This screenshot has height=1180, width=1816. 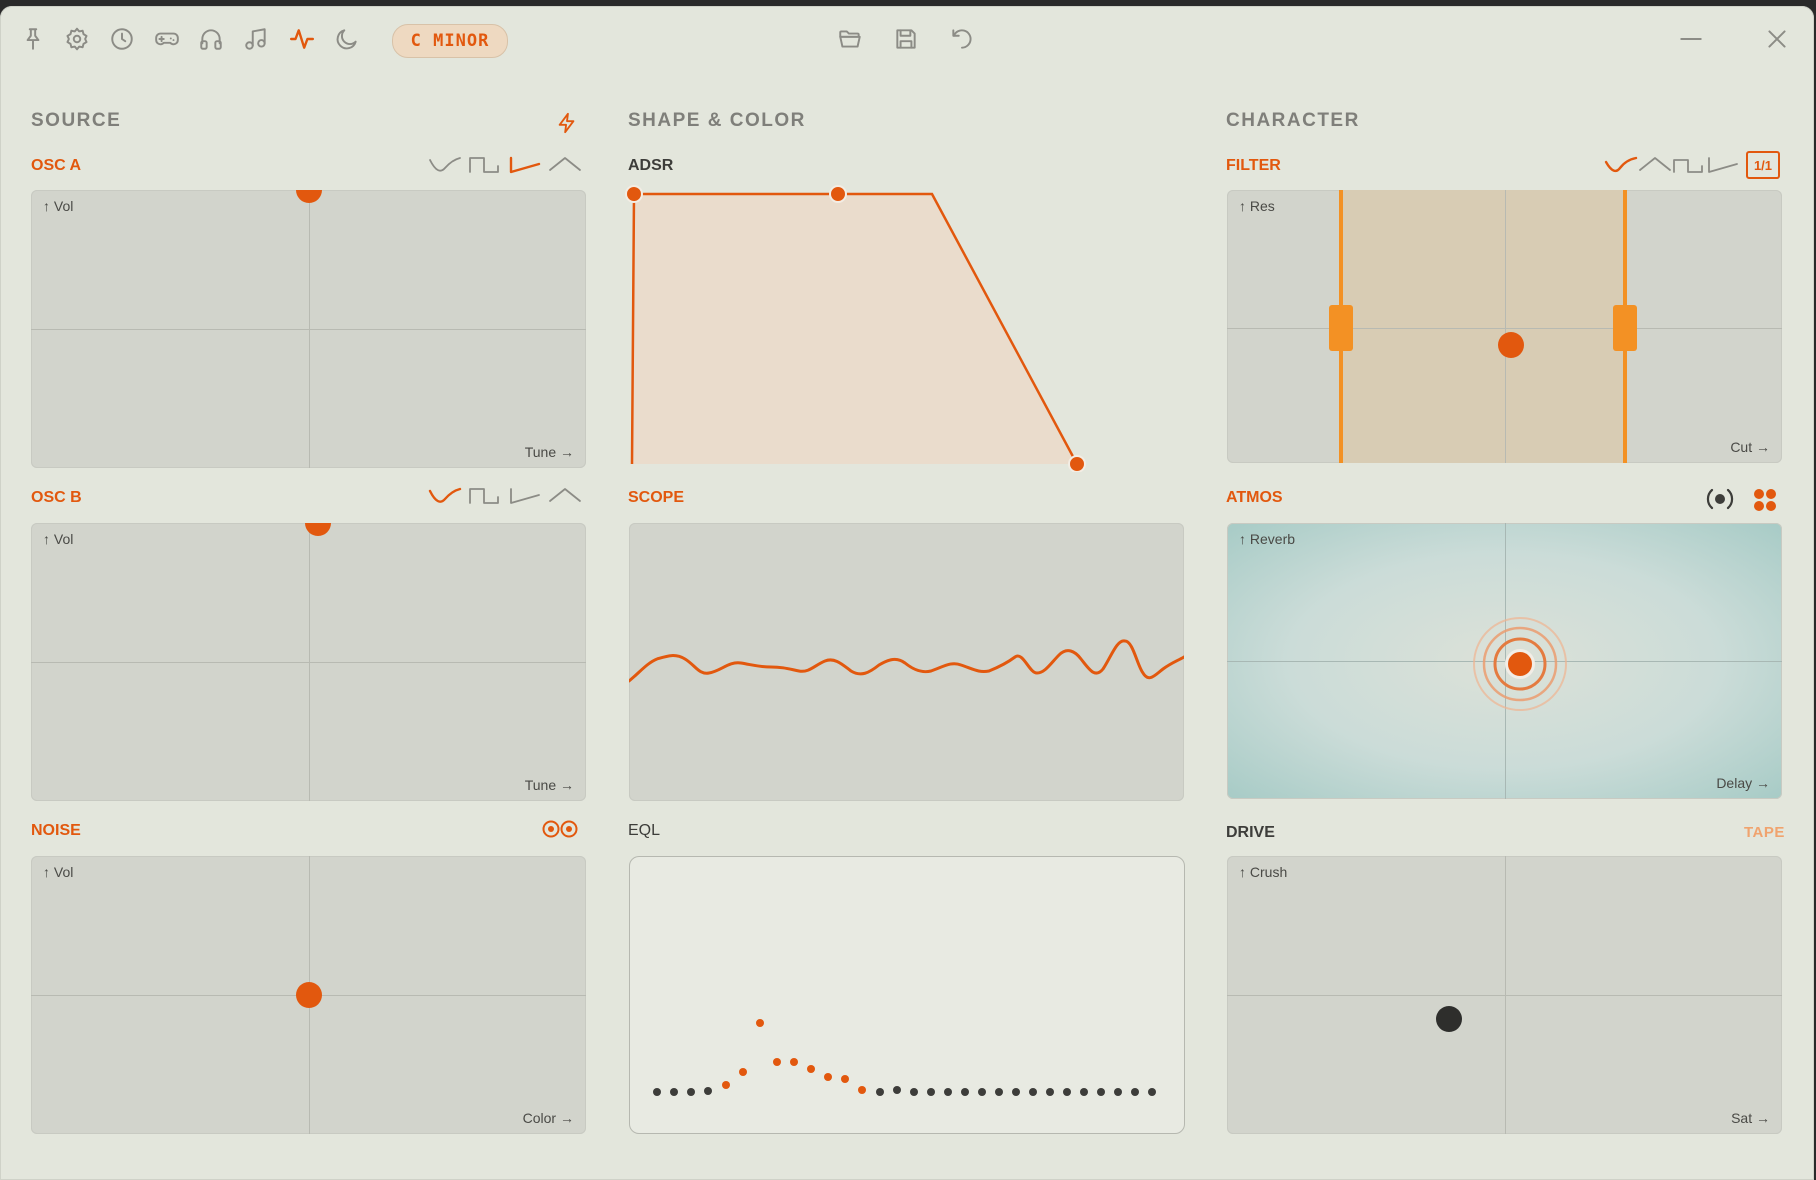 What do you see at coordinates (1720, 499) in the screenshot?
I see `radio-waves-icon` at bounding box center [1720, 499].